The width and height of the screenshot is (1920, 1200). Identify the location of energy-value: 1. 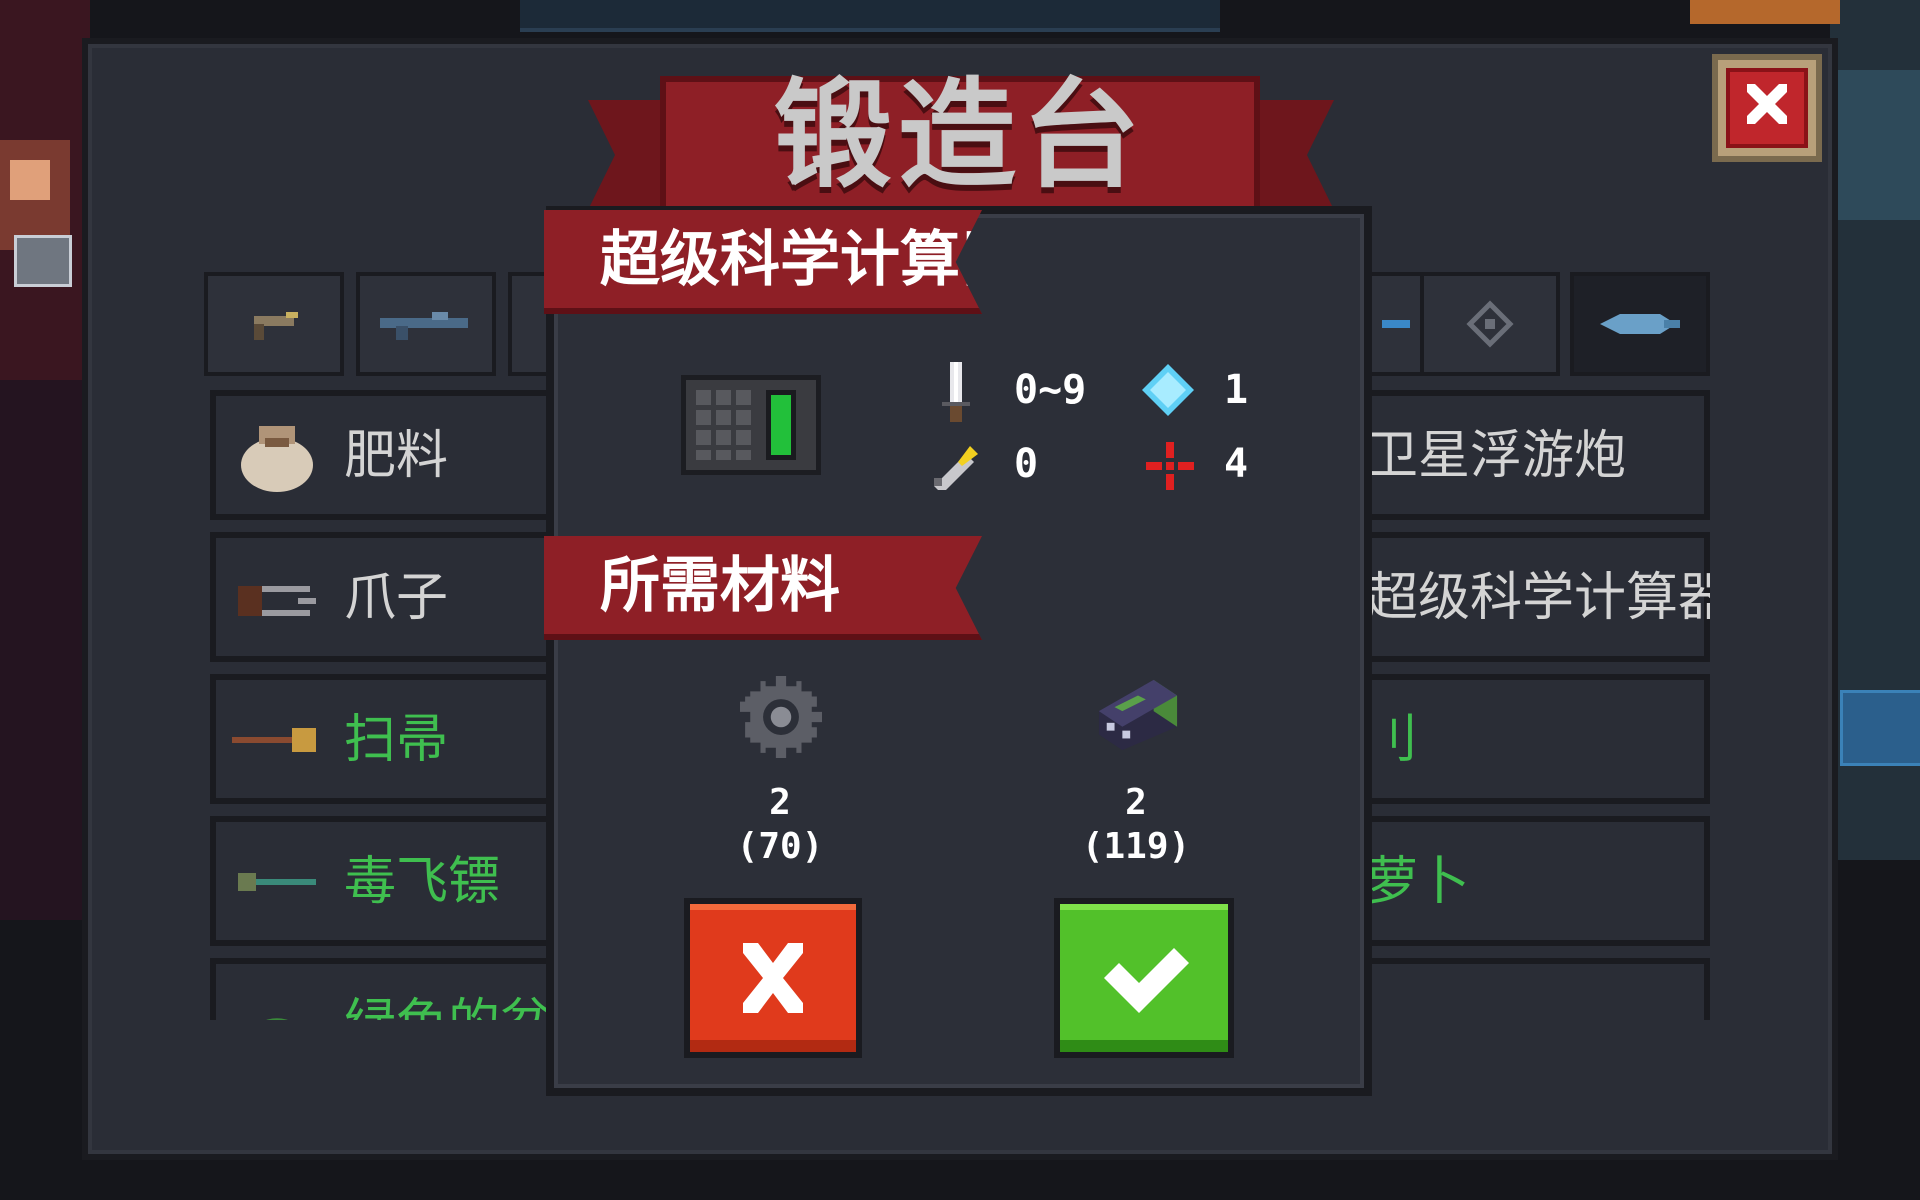
(1236, 390).